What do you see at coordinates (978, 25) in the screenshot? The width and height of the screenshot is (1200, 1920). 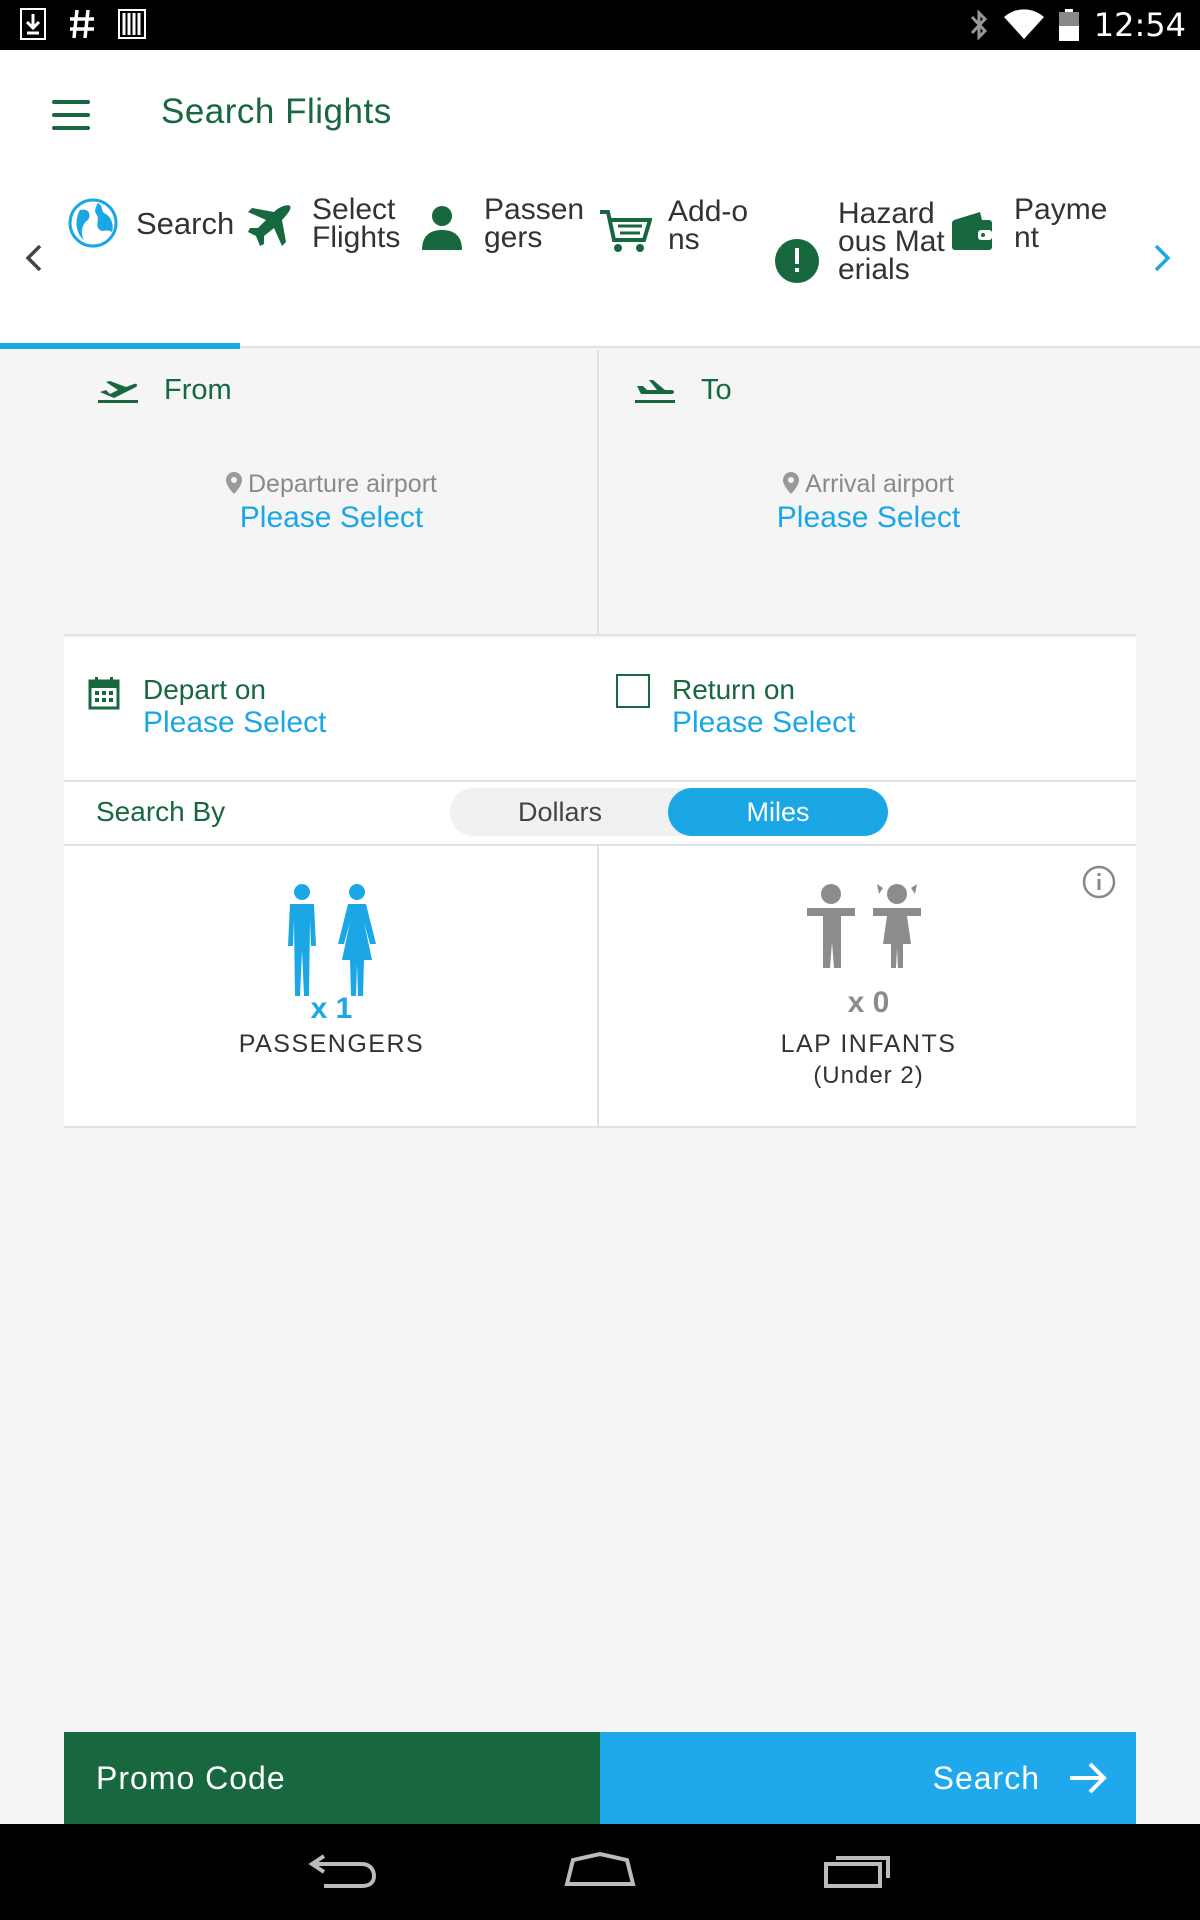 I see `bluetooth-icon` at bounding box center [978, 25].